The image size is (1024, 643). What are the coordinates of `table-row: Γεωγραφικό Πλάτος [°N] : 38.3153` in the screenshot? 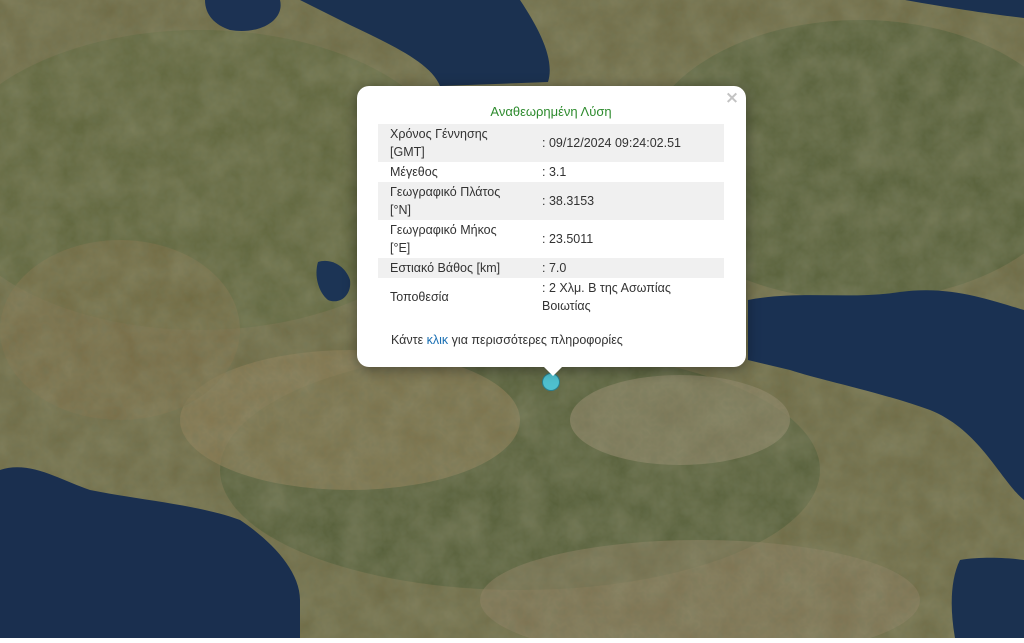 It's located at (551, 201).